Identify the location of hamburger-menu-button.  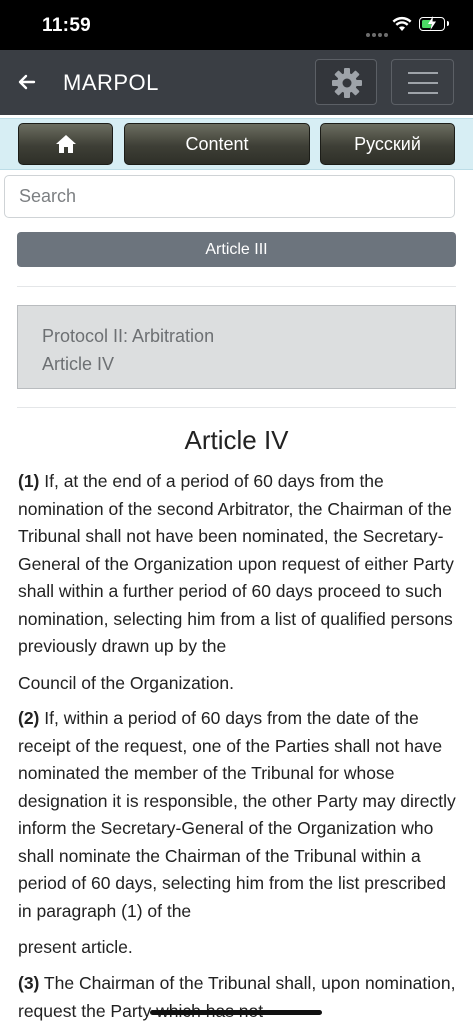
(422, 82).